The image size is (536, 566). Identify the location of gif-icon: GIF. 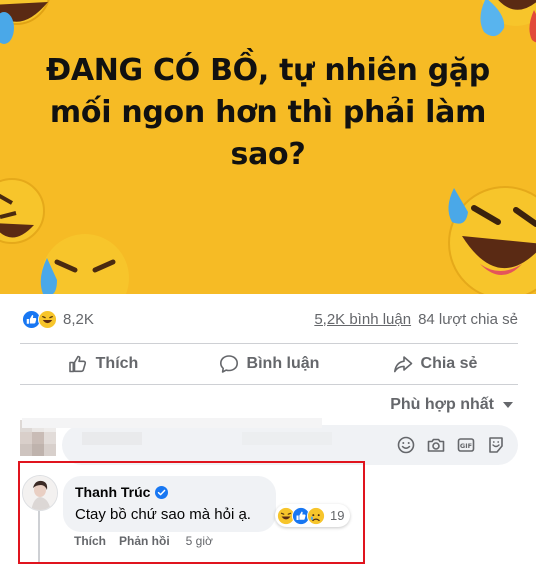
(466, 445).